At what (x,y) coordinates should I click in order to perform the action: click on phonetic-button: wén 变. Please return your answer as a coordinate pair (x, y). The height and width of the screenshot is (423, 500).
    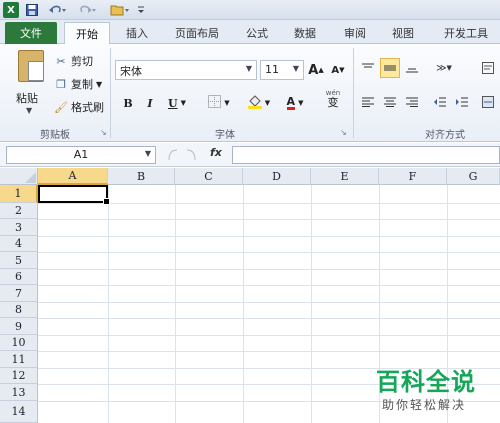
    Looking at the image, I should click on (333, 99).